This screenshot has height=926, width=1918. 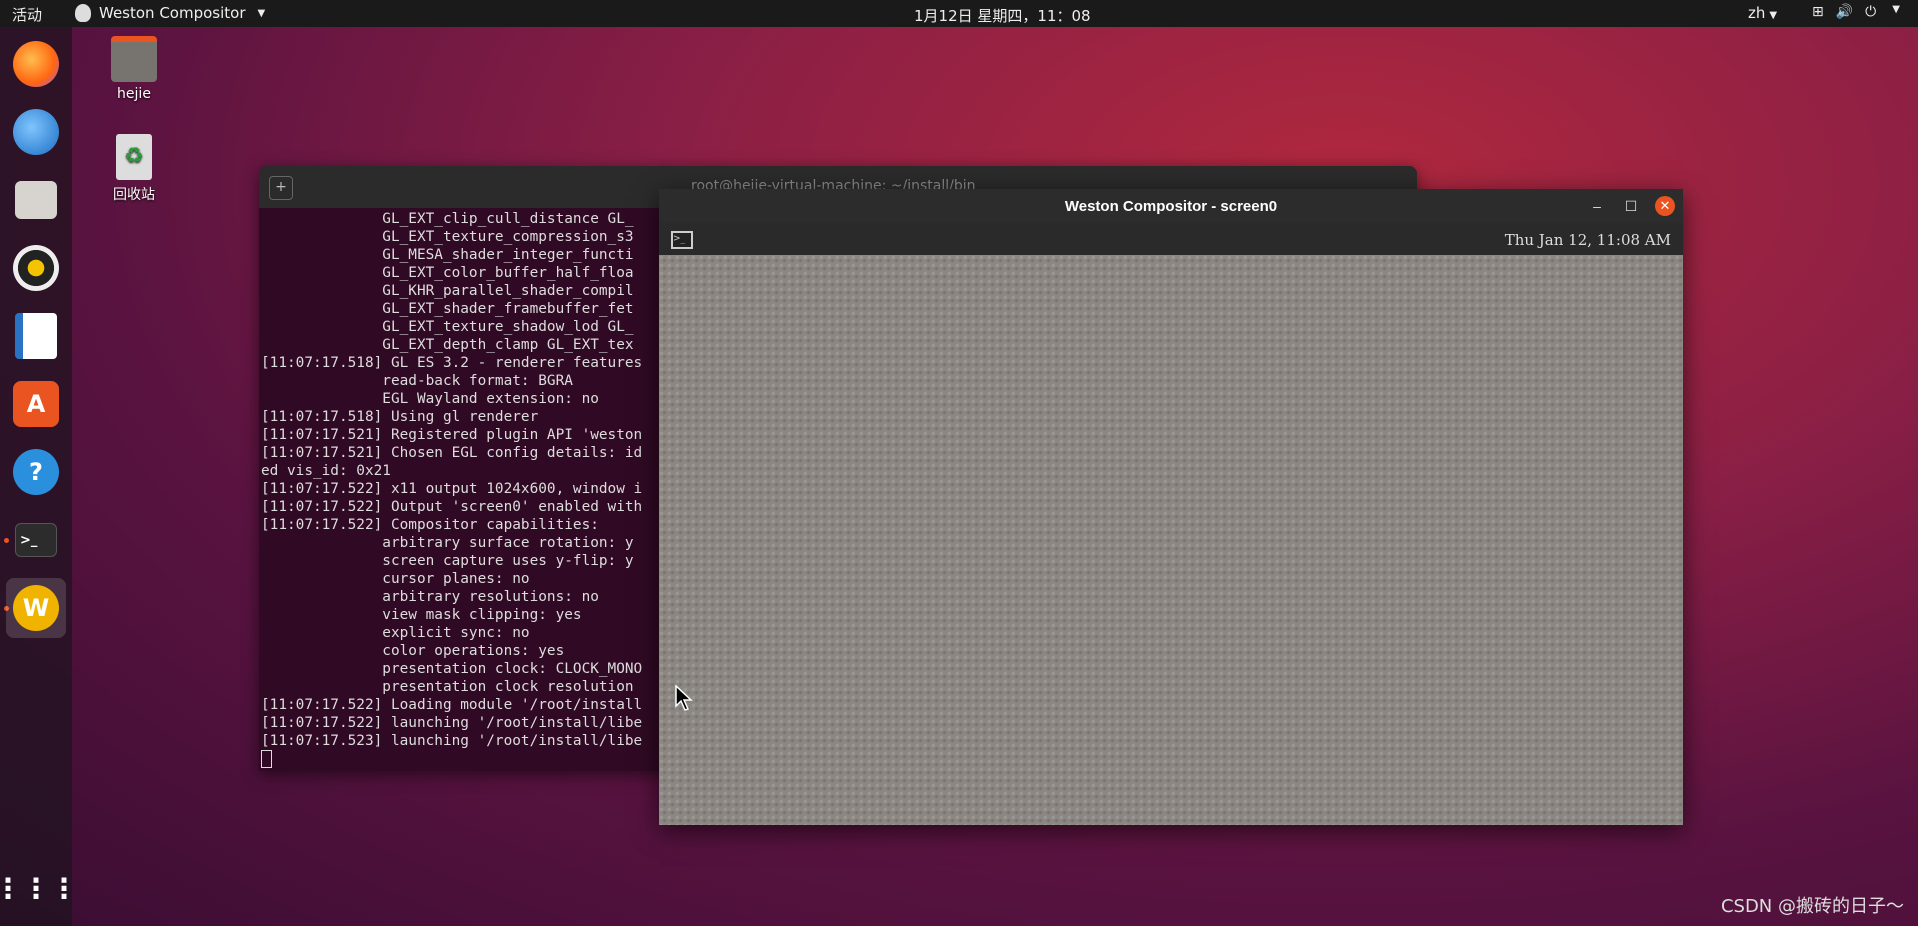 I want to click on weston-icon: W, so click(x=36, y=608).